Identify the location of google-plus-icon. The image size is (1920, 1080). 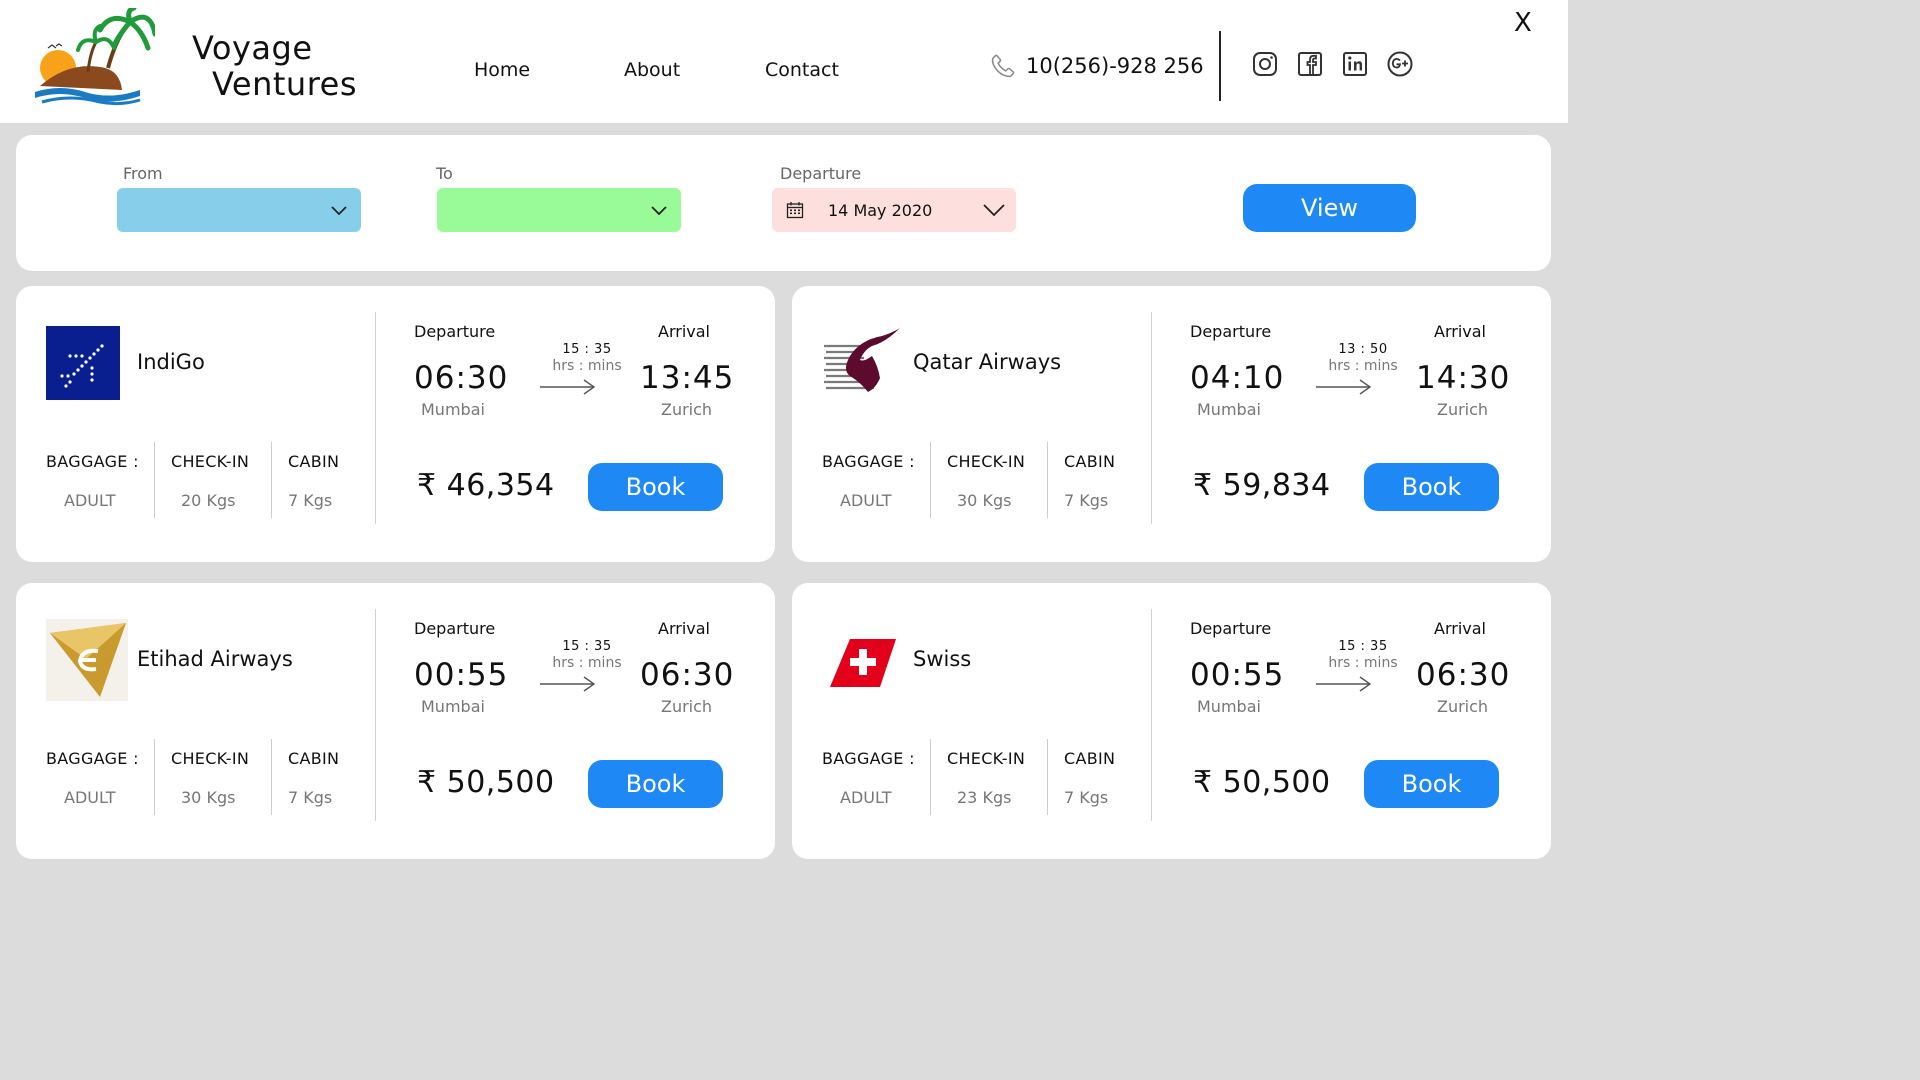
(1400, 64).